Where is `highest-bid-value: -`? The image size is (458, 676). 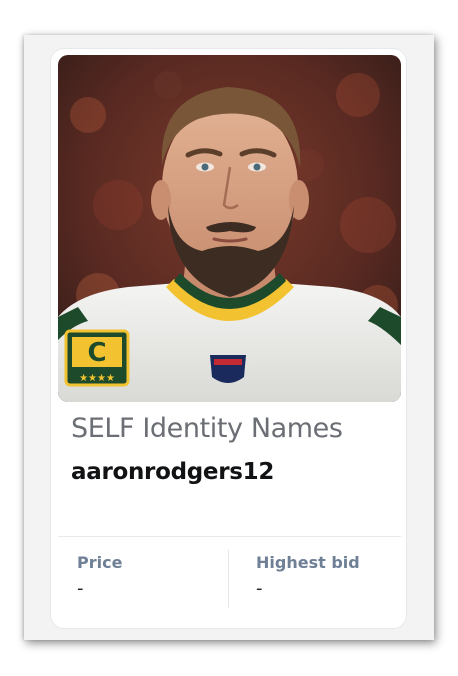
highest-bid-value: - is located at coordinates (259, 588).